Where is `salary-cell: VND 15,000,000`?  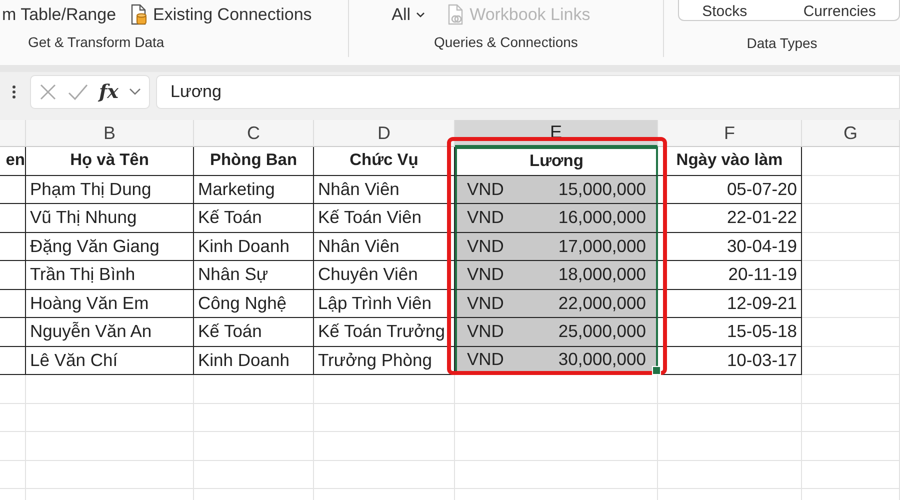
salary-cell: VND 15,000,000 is located at coordinates (556, 190).